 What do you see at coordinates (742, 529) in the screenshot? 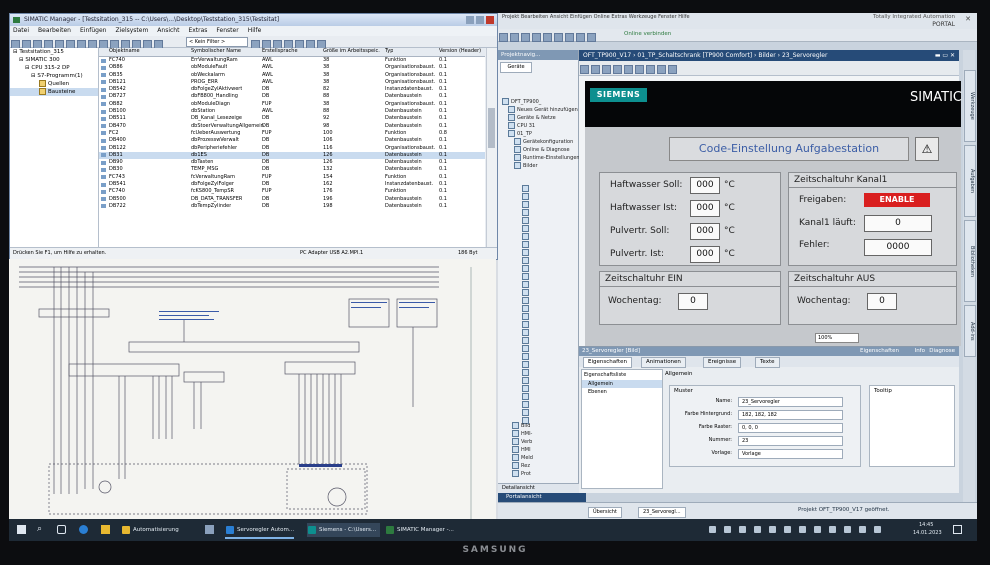
I see `volume-icon` at bounding box center [742, 529].